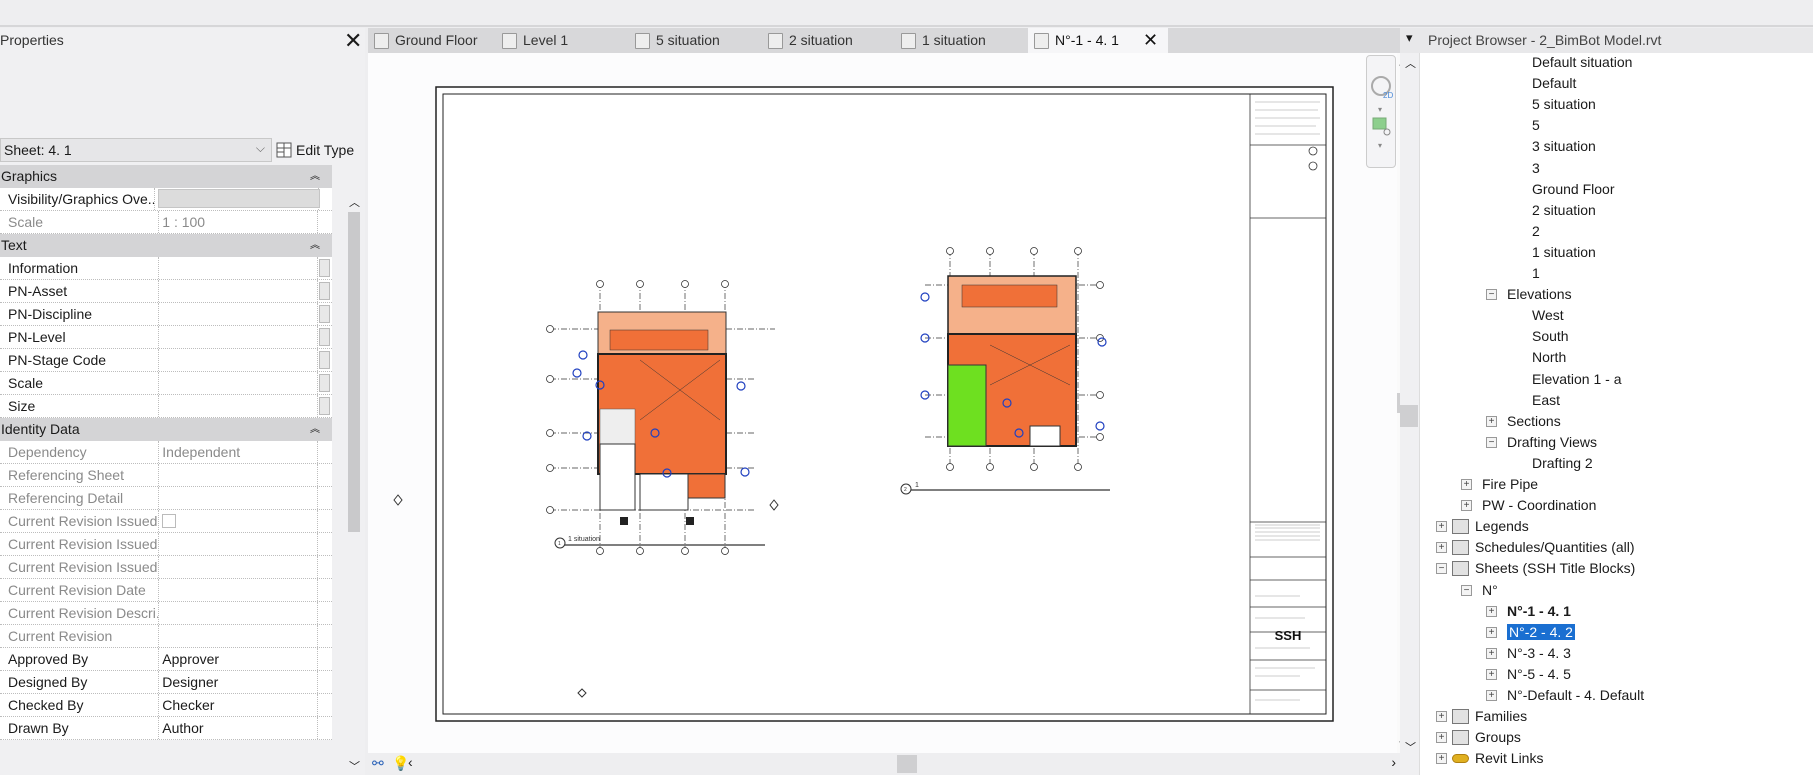 The height and width of the screenshot is (775, 1813). Describe the element at coordinates (315, 150) in the screenshot. I see `edit-type-button: Edit Type` at that location.